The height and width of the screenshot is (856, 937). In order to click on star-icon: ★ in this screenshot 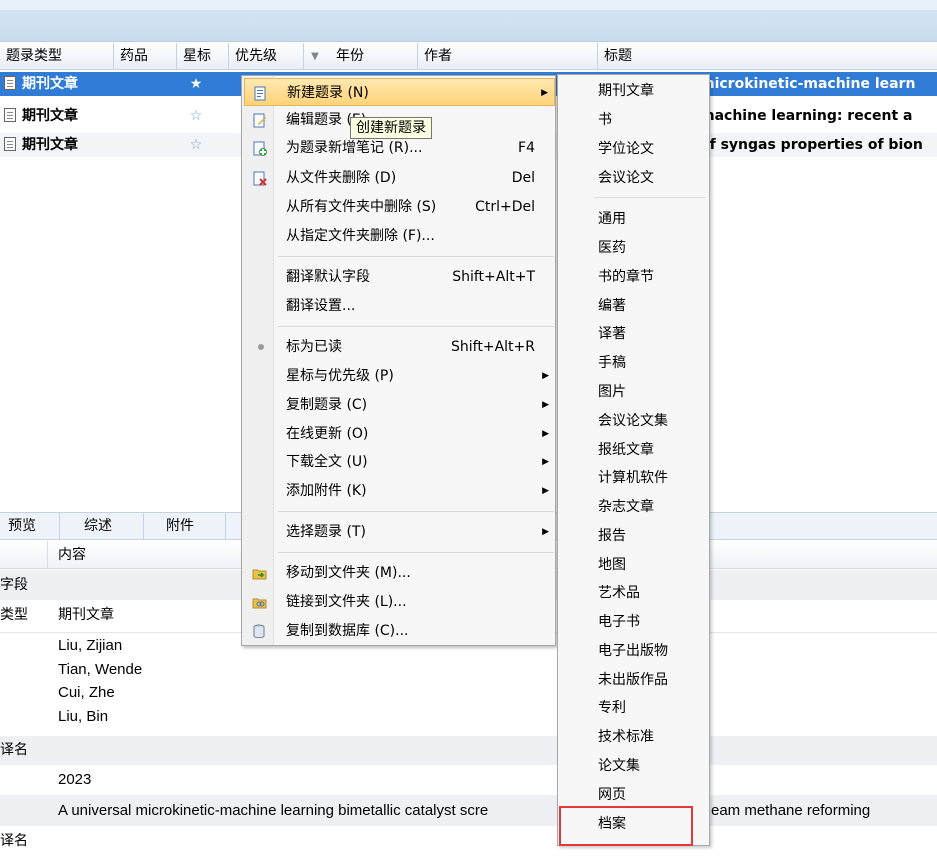, I will do `click(196, 84)`.